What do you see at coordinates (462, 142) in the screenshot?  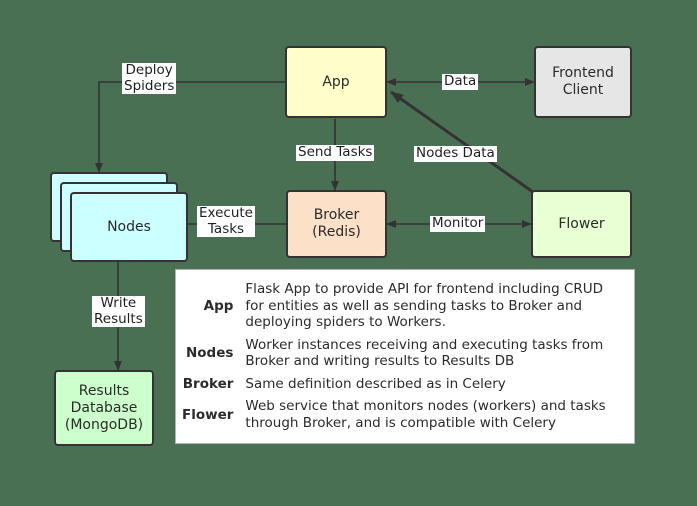 I see `edge-nodes-data` at bounding box center [462, 142].